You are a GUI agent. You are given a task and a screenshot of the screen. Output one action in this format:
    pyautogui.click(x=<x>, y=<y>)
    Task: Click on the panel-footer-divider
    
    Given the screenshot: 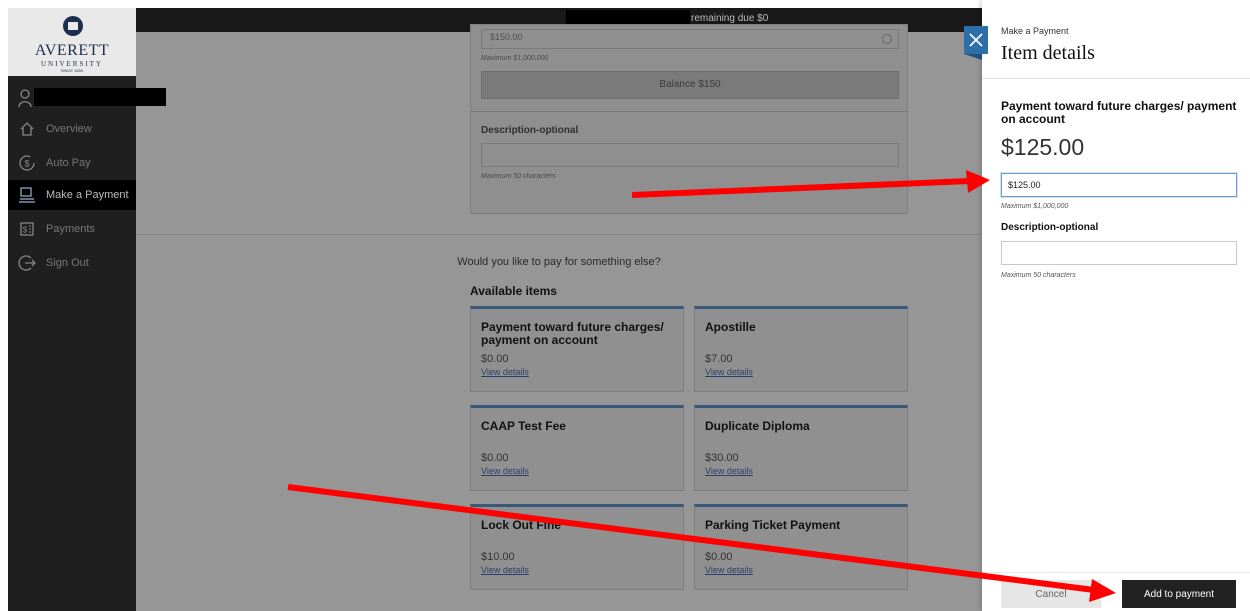 What is the action you would take?
    pyautogui.click(x=1116, y=572)
    